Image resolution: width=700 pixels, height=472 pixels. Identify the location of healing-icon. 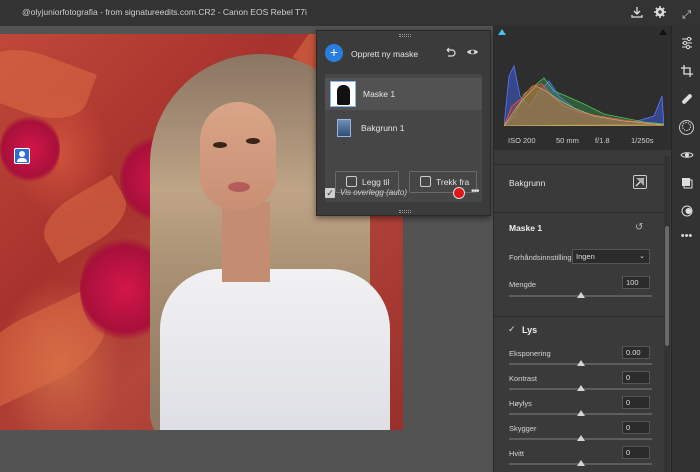
(686, 99).